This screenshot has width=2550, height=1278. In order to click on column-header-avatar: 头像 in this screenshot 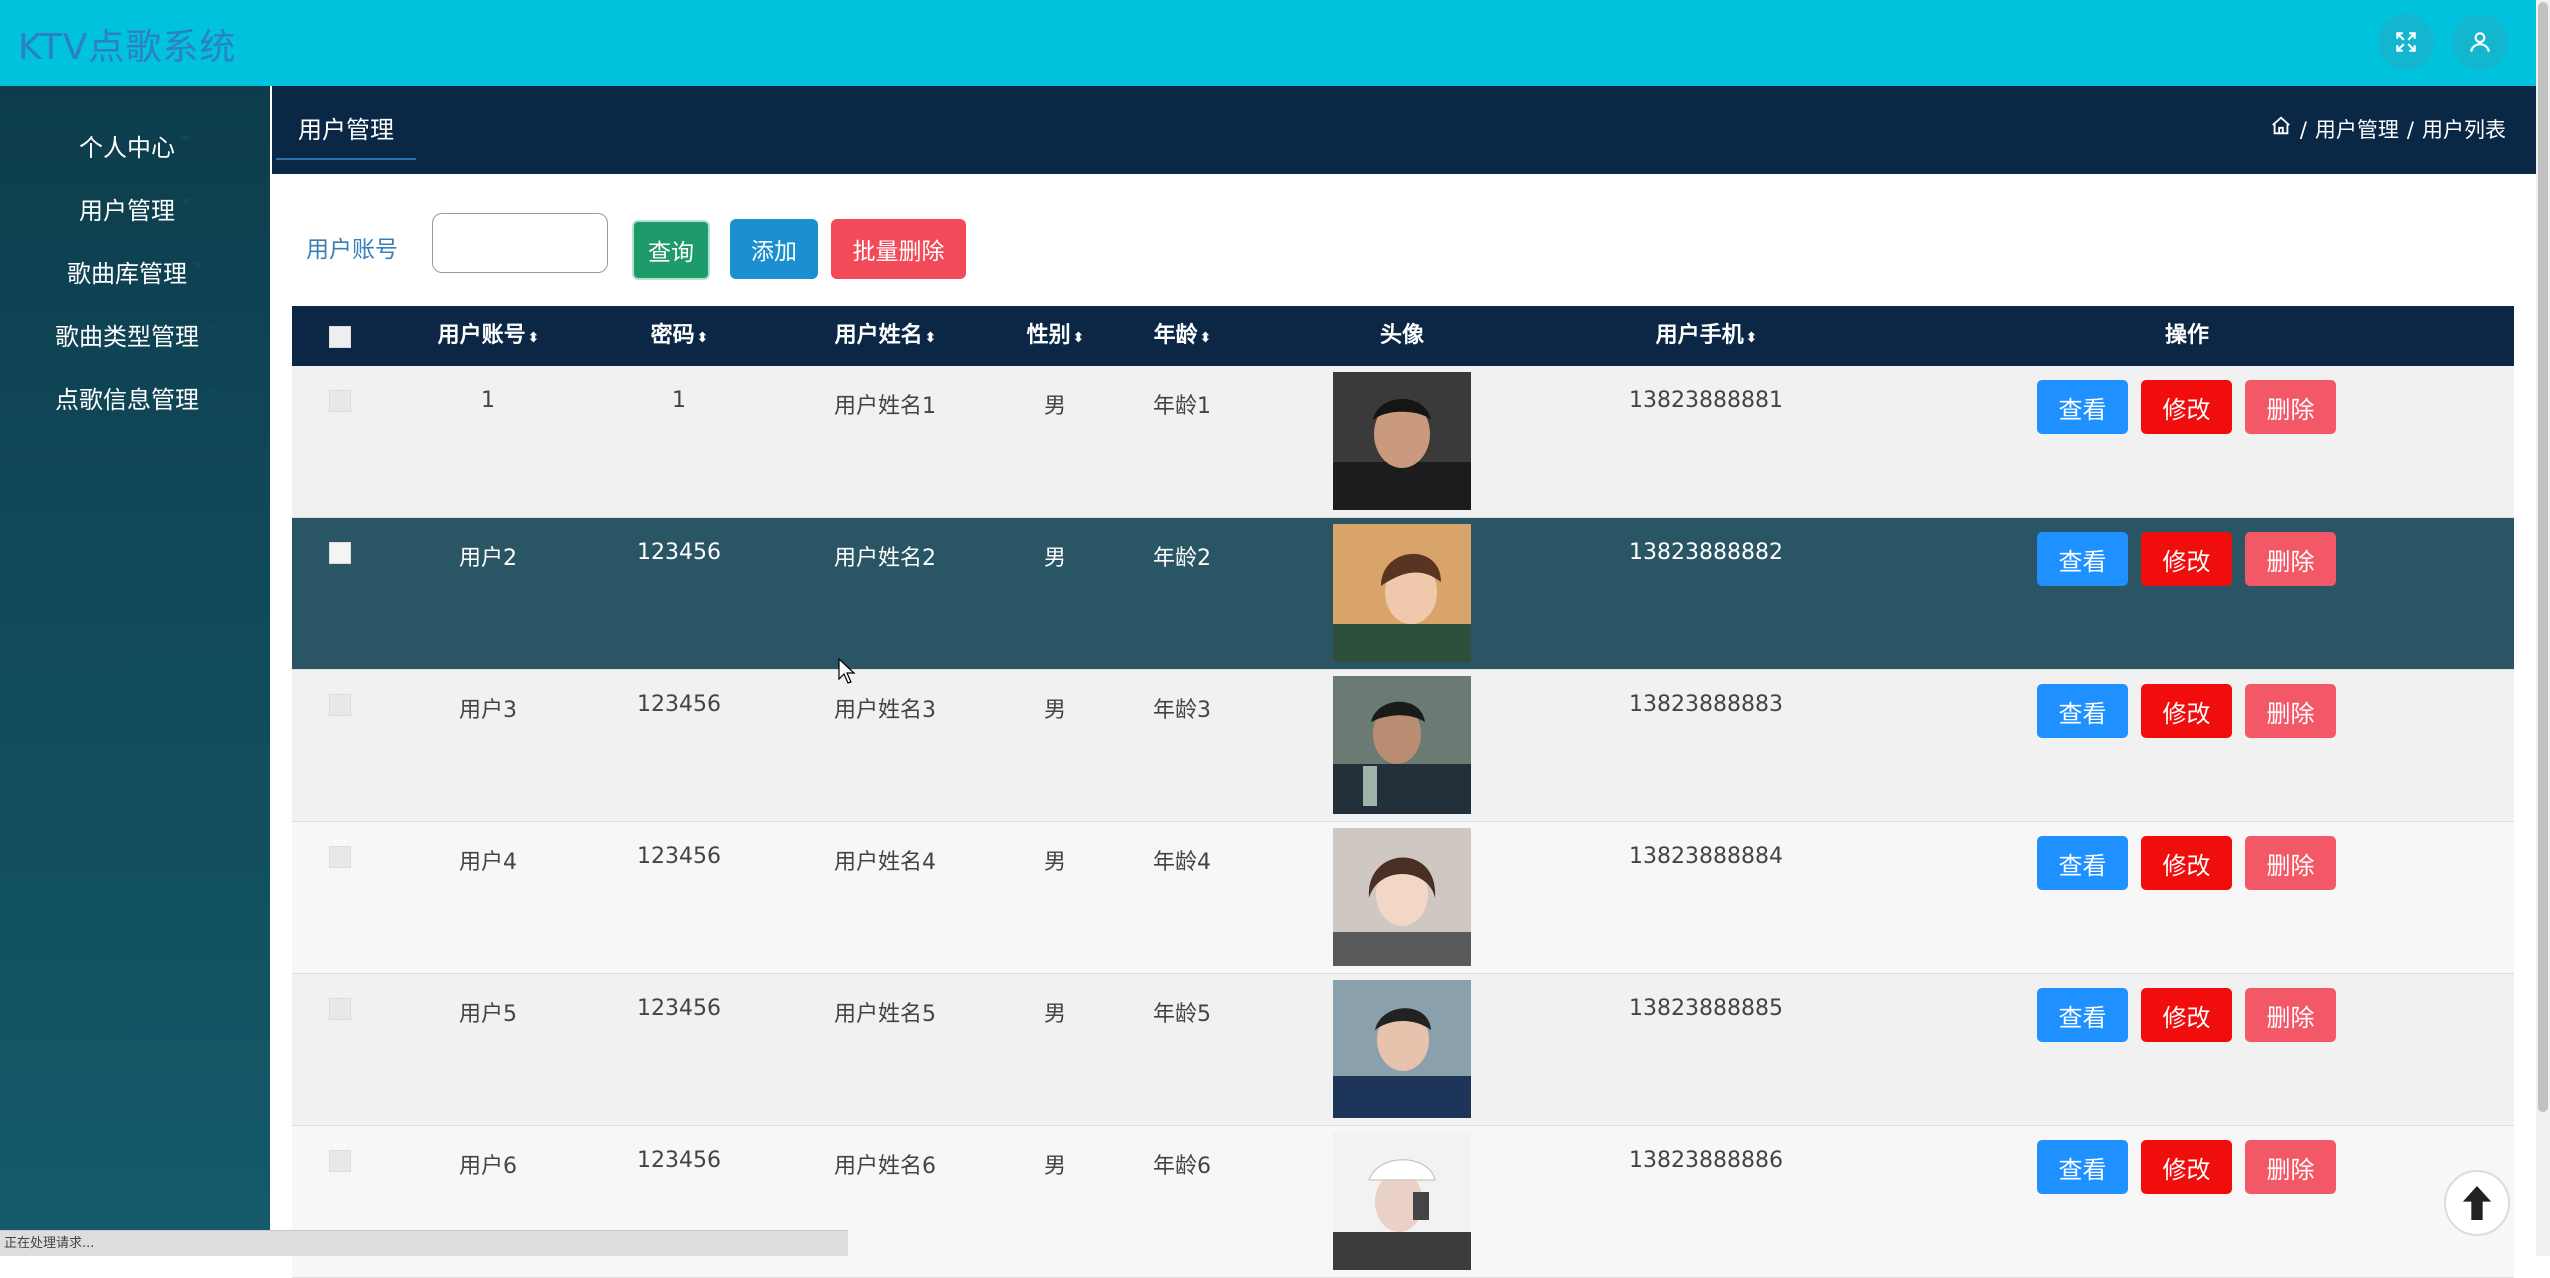, I will do `click(1402, 335)`.